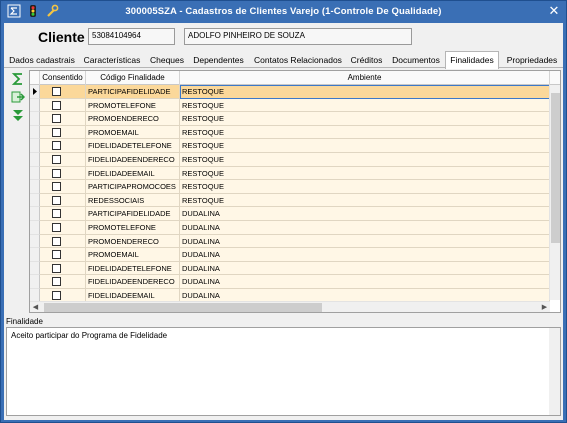 The width and height of the screenshot is (567, 423). What do you see at coordinates (167, 60) in the screenshot?
I see `tab-cheques: Cheques` at bounding box center [167, 60].